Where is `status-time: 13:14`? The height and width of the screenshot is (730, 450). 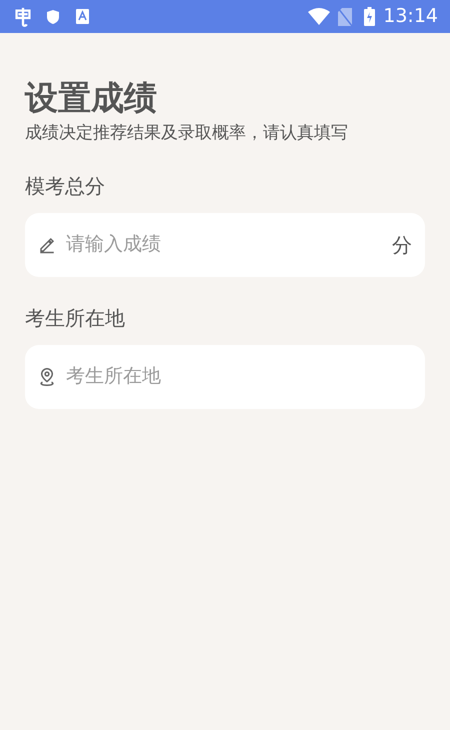
status-time: 13:14 is located at coordinates (410, 17).